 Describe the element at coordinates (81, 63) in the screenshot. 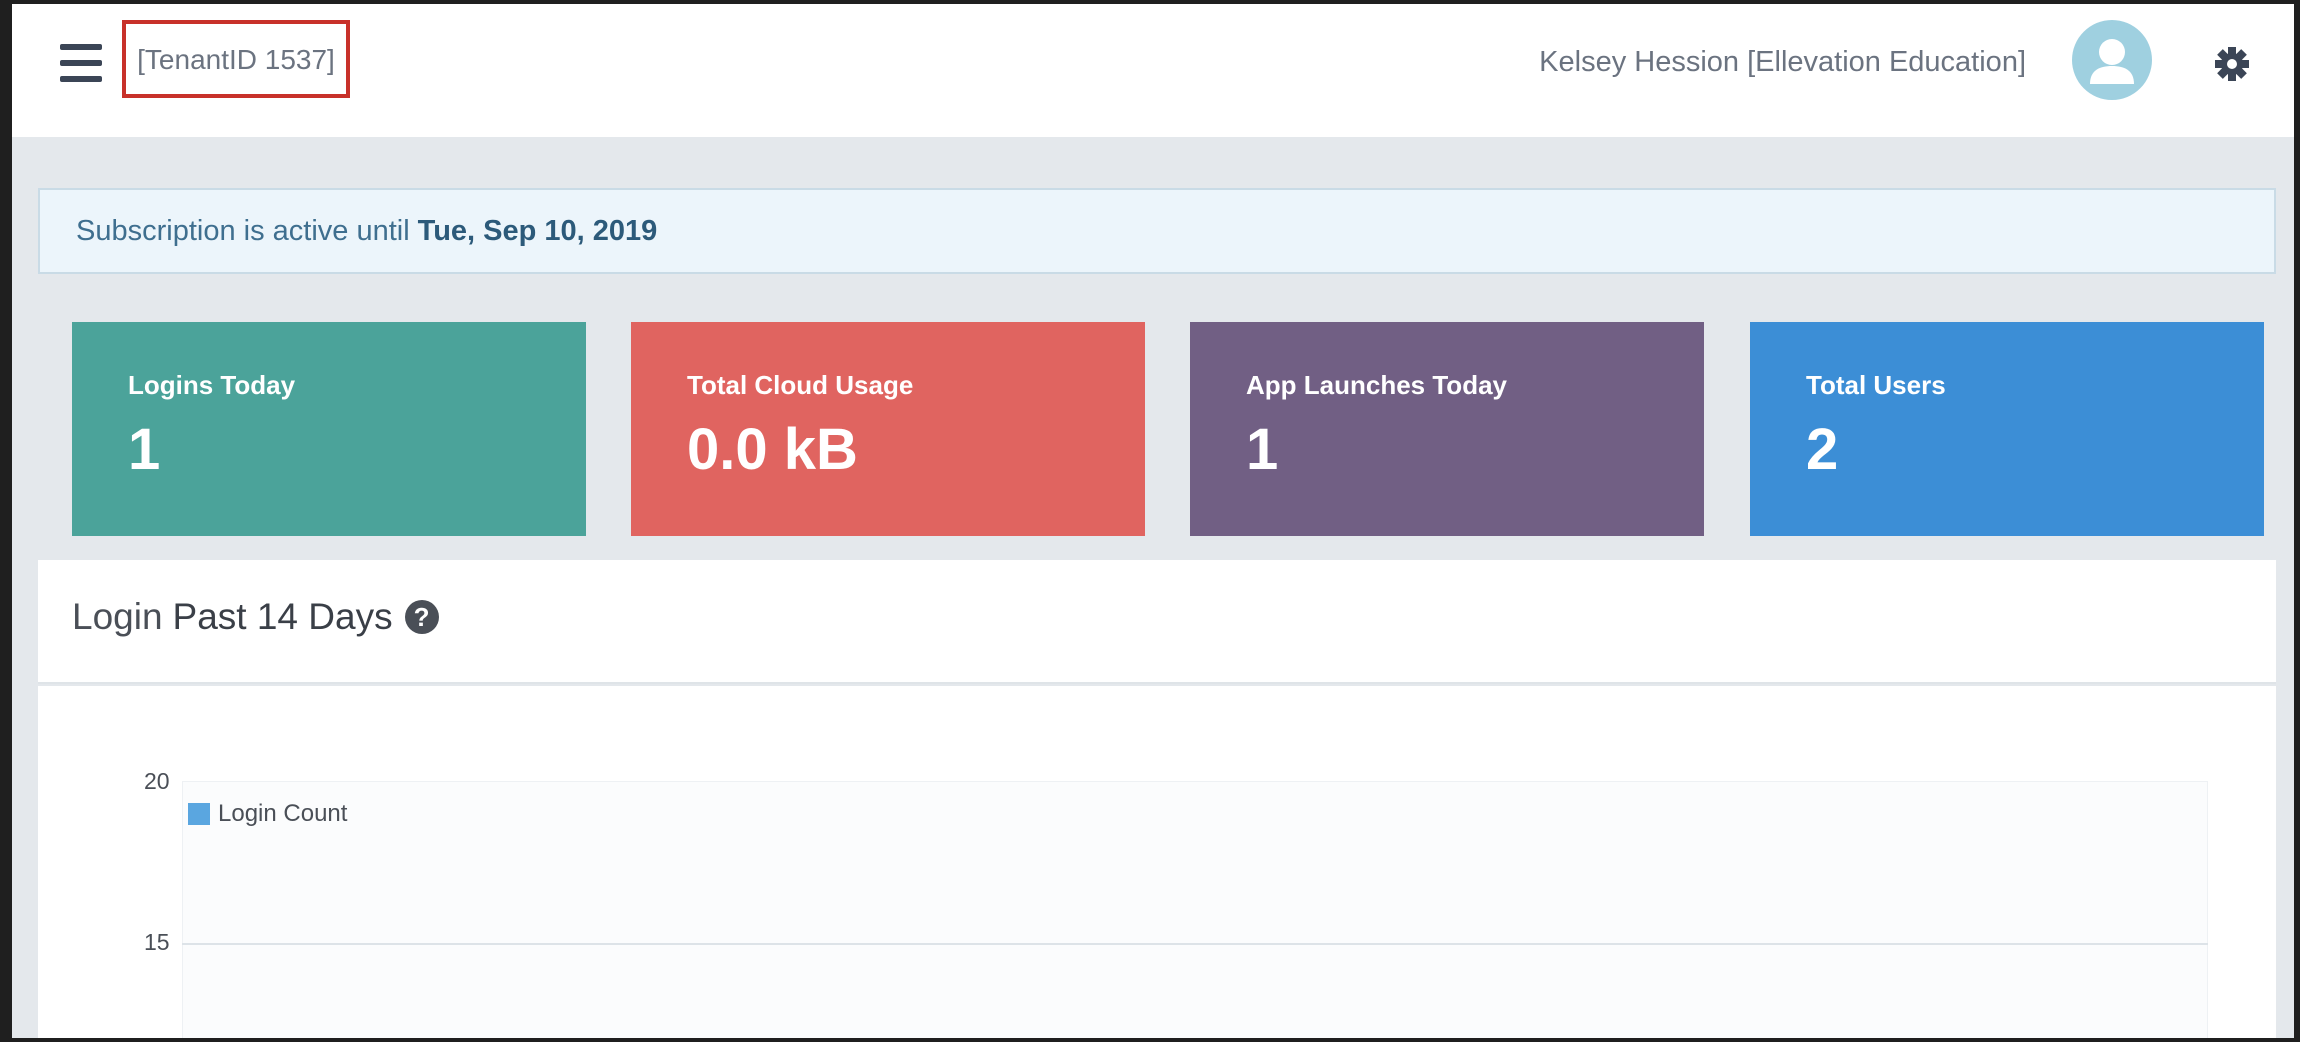

I see `hamburger-menu-icon` at that location.